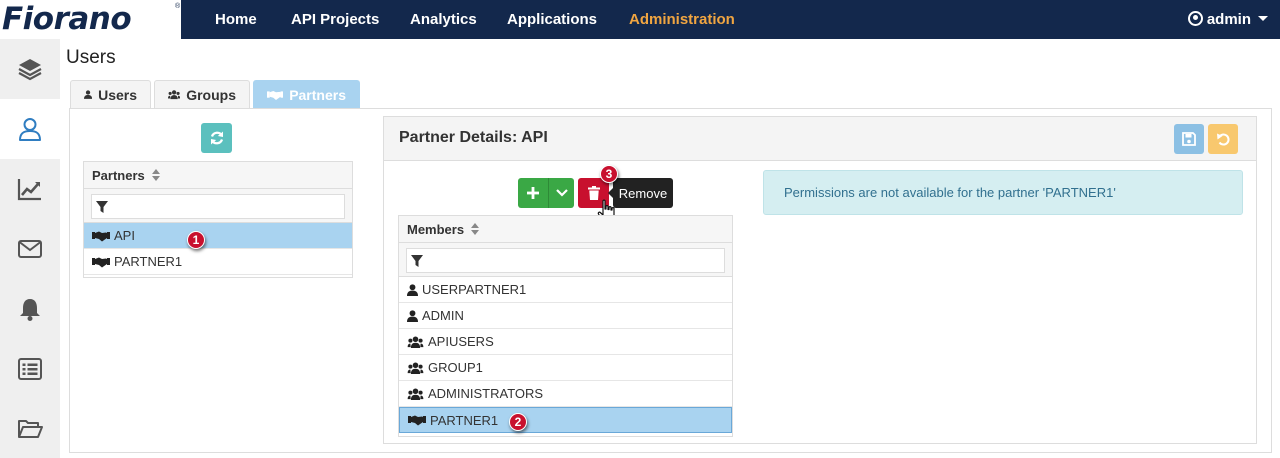 The width and height of the screenshot is (1280, 458). I want to click on save-button, so click(1189, 139).